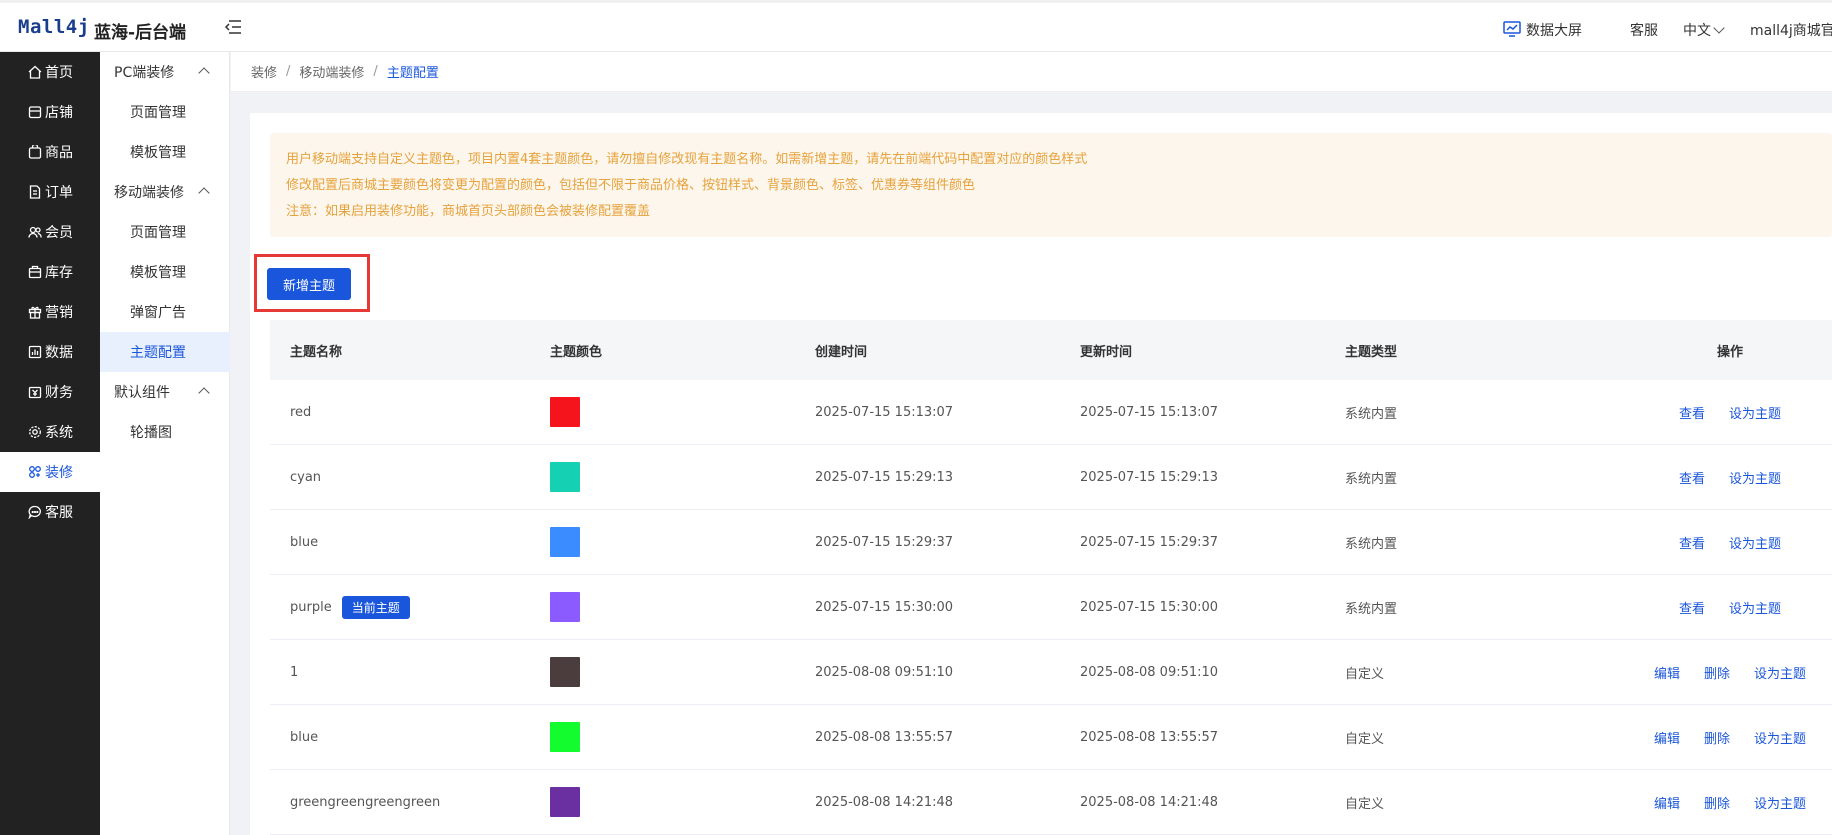 The width and height of the screenshot is (1832, 835). What do you see at coordinates (50, 472) in the screenshot?
I see `sidebar-item-decorate: 装修` at bounding box center [50, 472].